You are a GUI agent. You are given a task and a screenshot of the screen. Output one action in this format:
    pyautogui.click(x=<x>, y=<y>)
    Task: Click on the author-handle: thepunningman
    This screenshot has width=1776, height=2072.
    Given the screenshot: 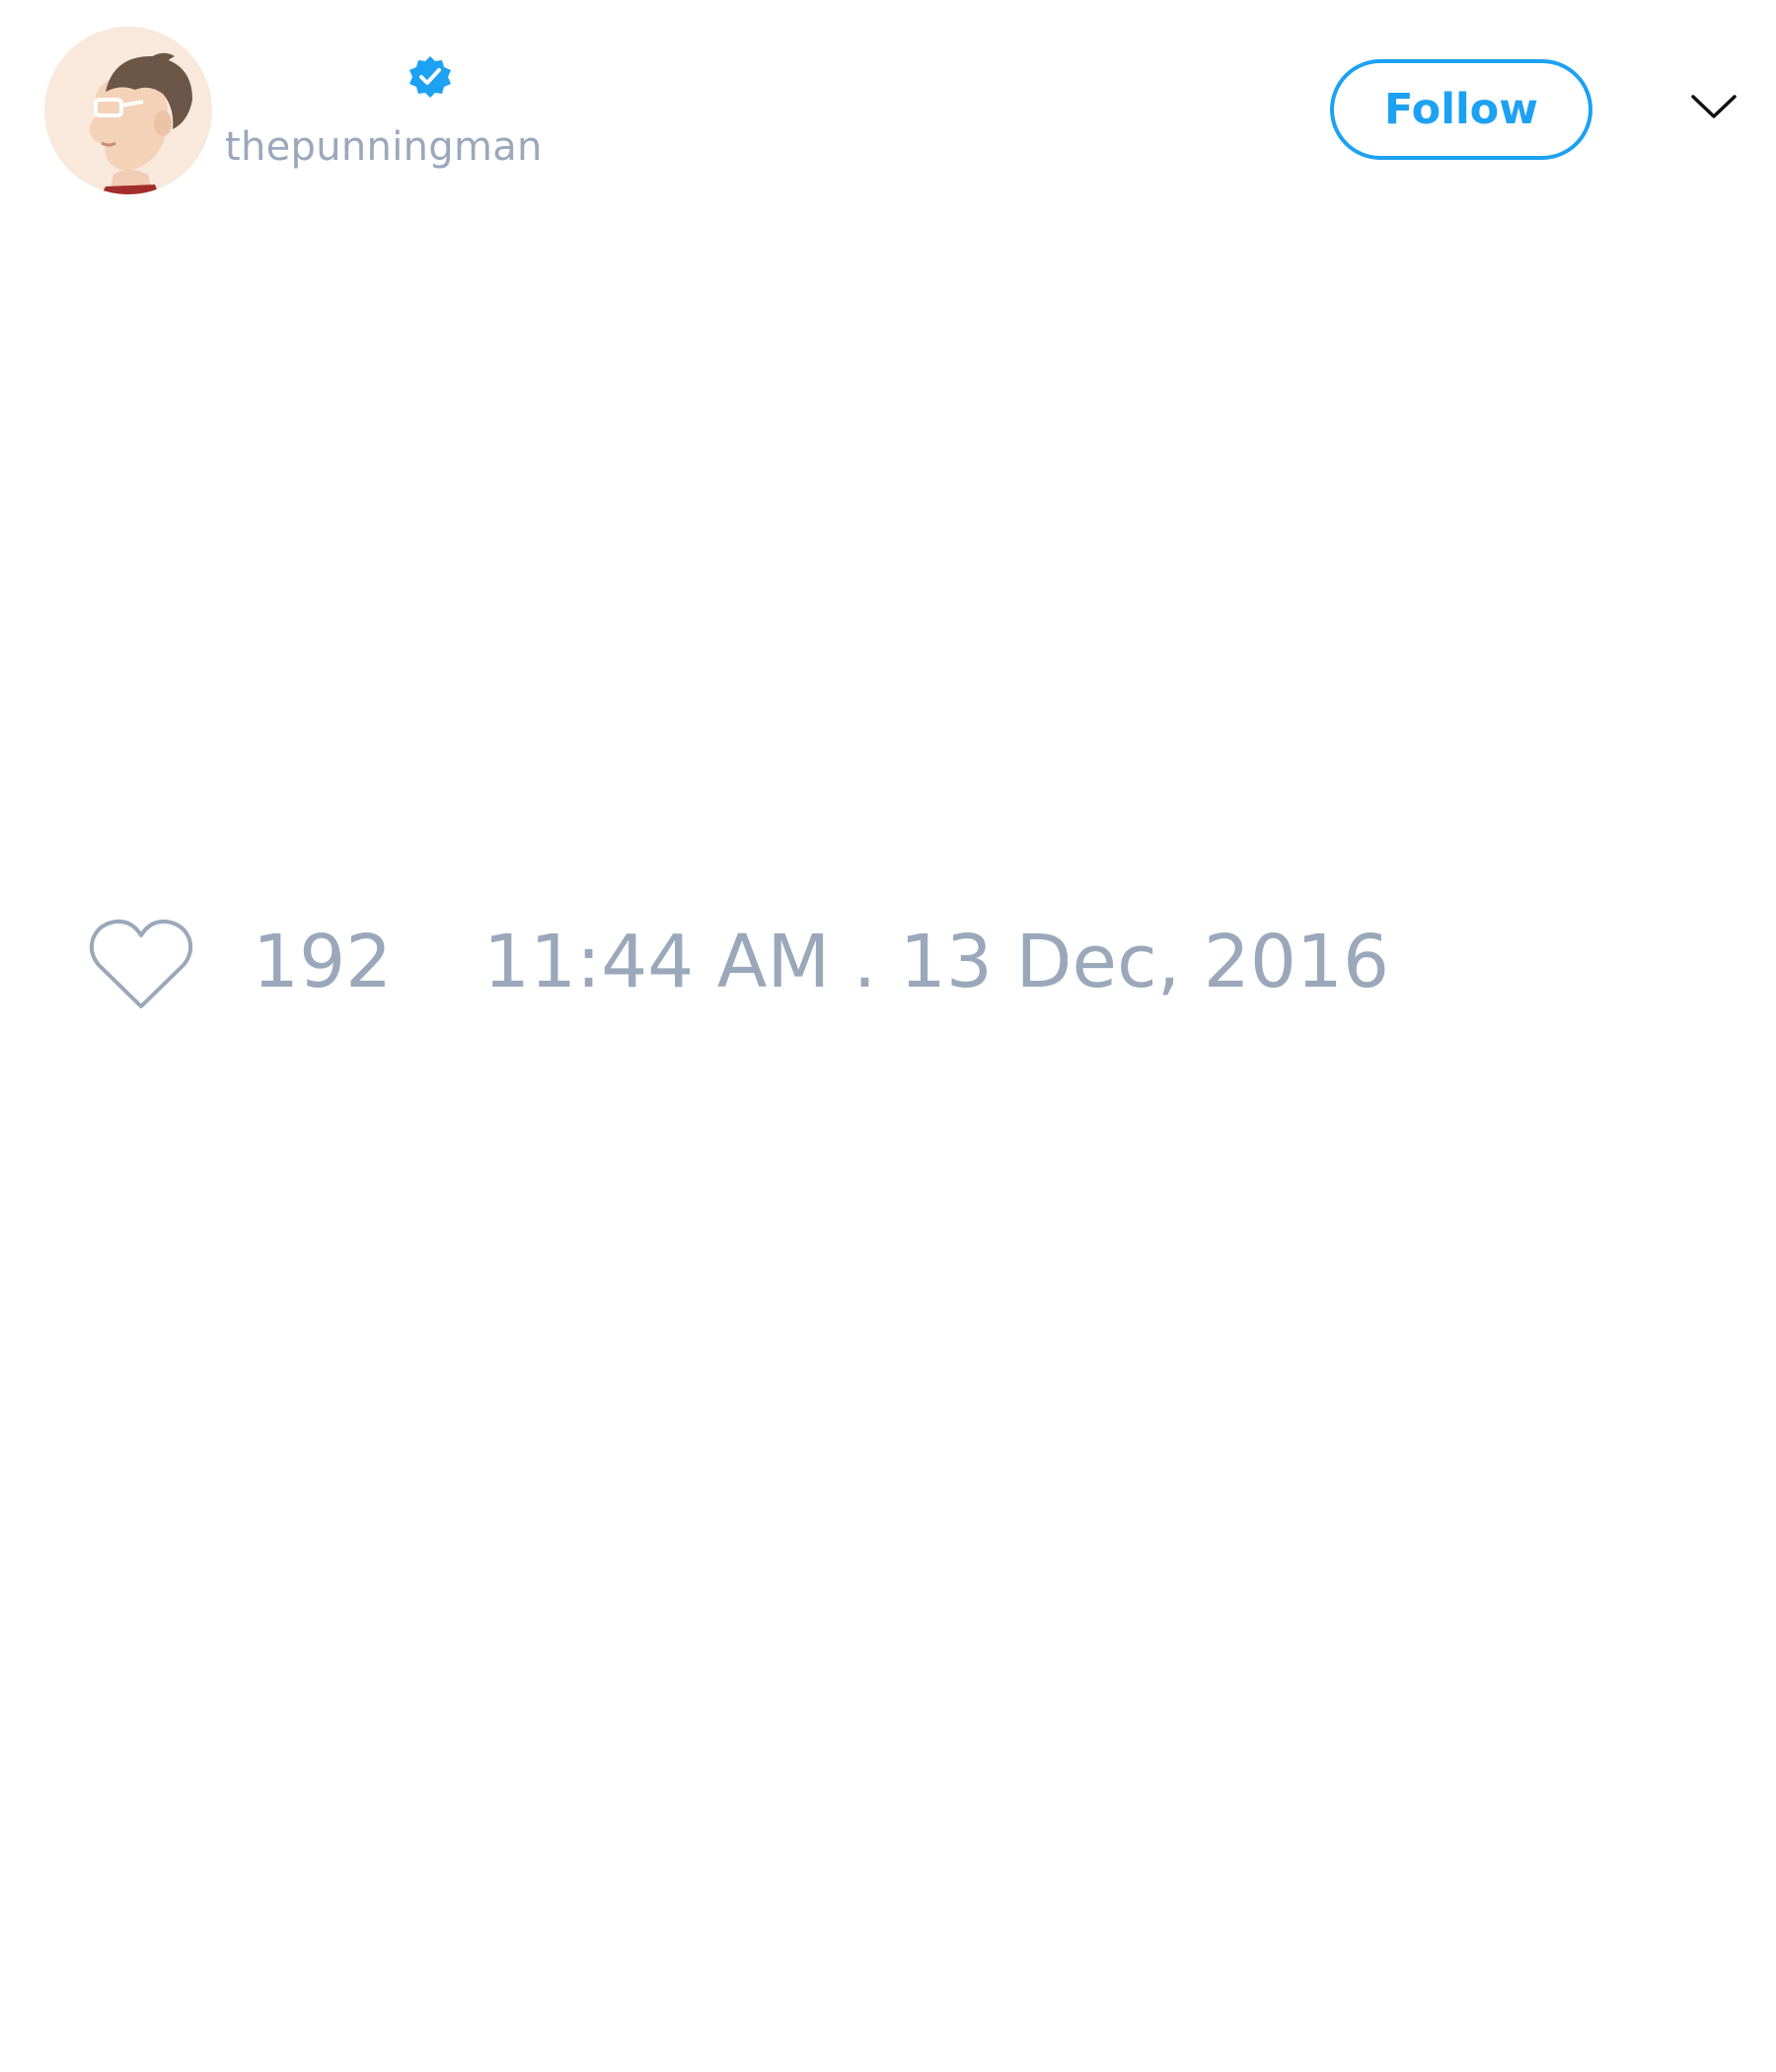 What is the action you would take?
    pyautogui.click(x=384, y=147)
    